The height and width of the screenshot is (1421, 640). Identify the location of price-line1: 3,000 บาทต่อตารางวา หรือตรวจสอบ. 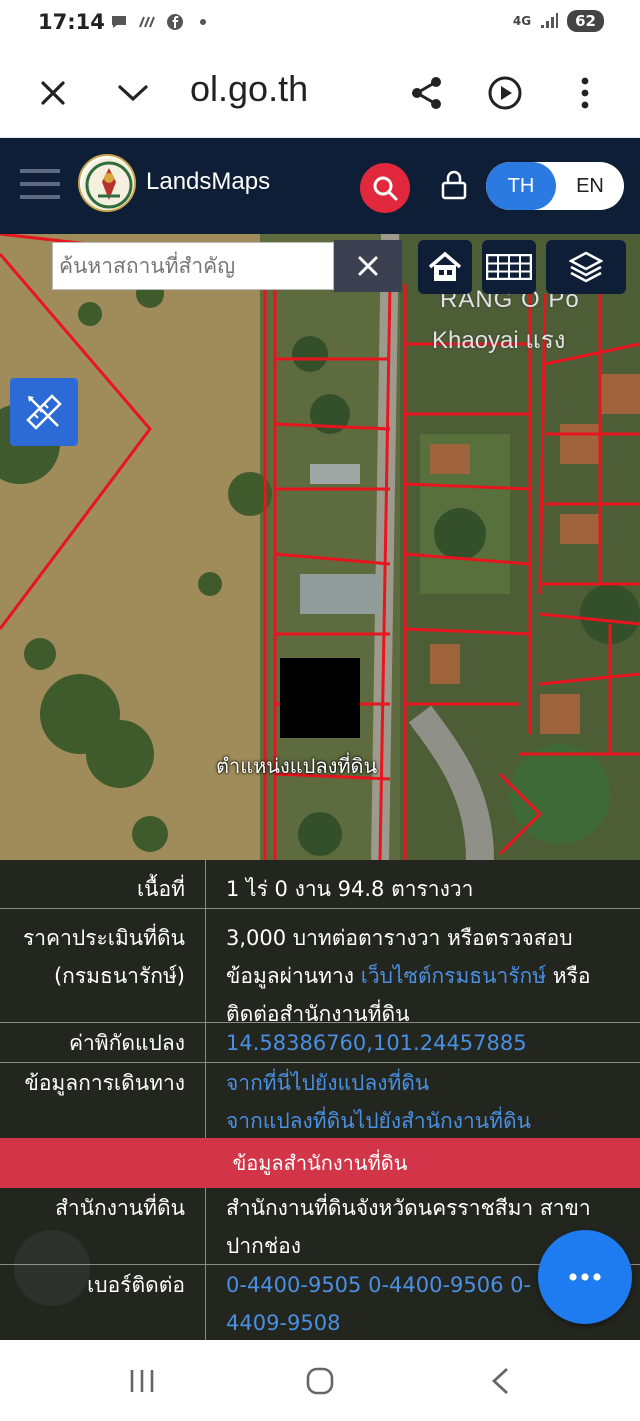
(399, 938).